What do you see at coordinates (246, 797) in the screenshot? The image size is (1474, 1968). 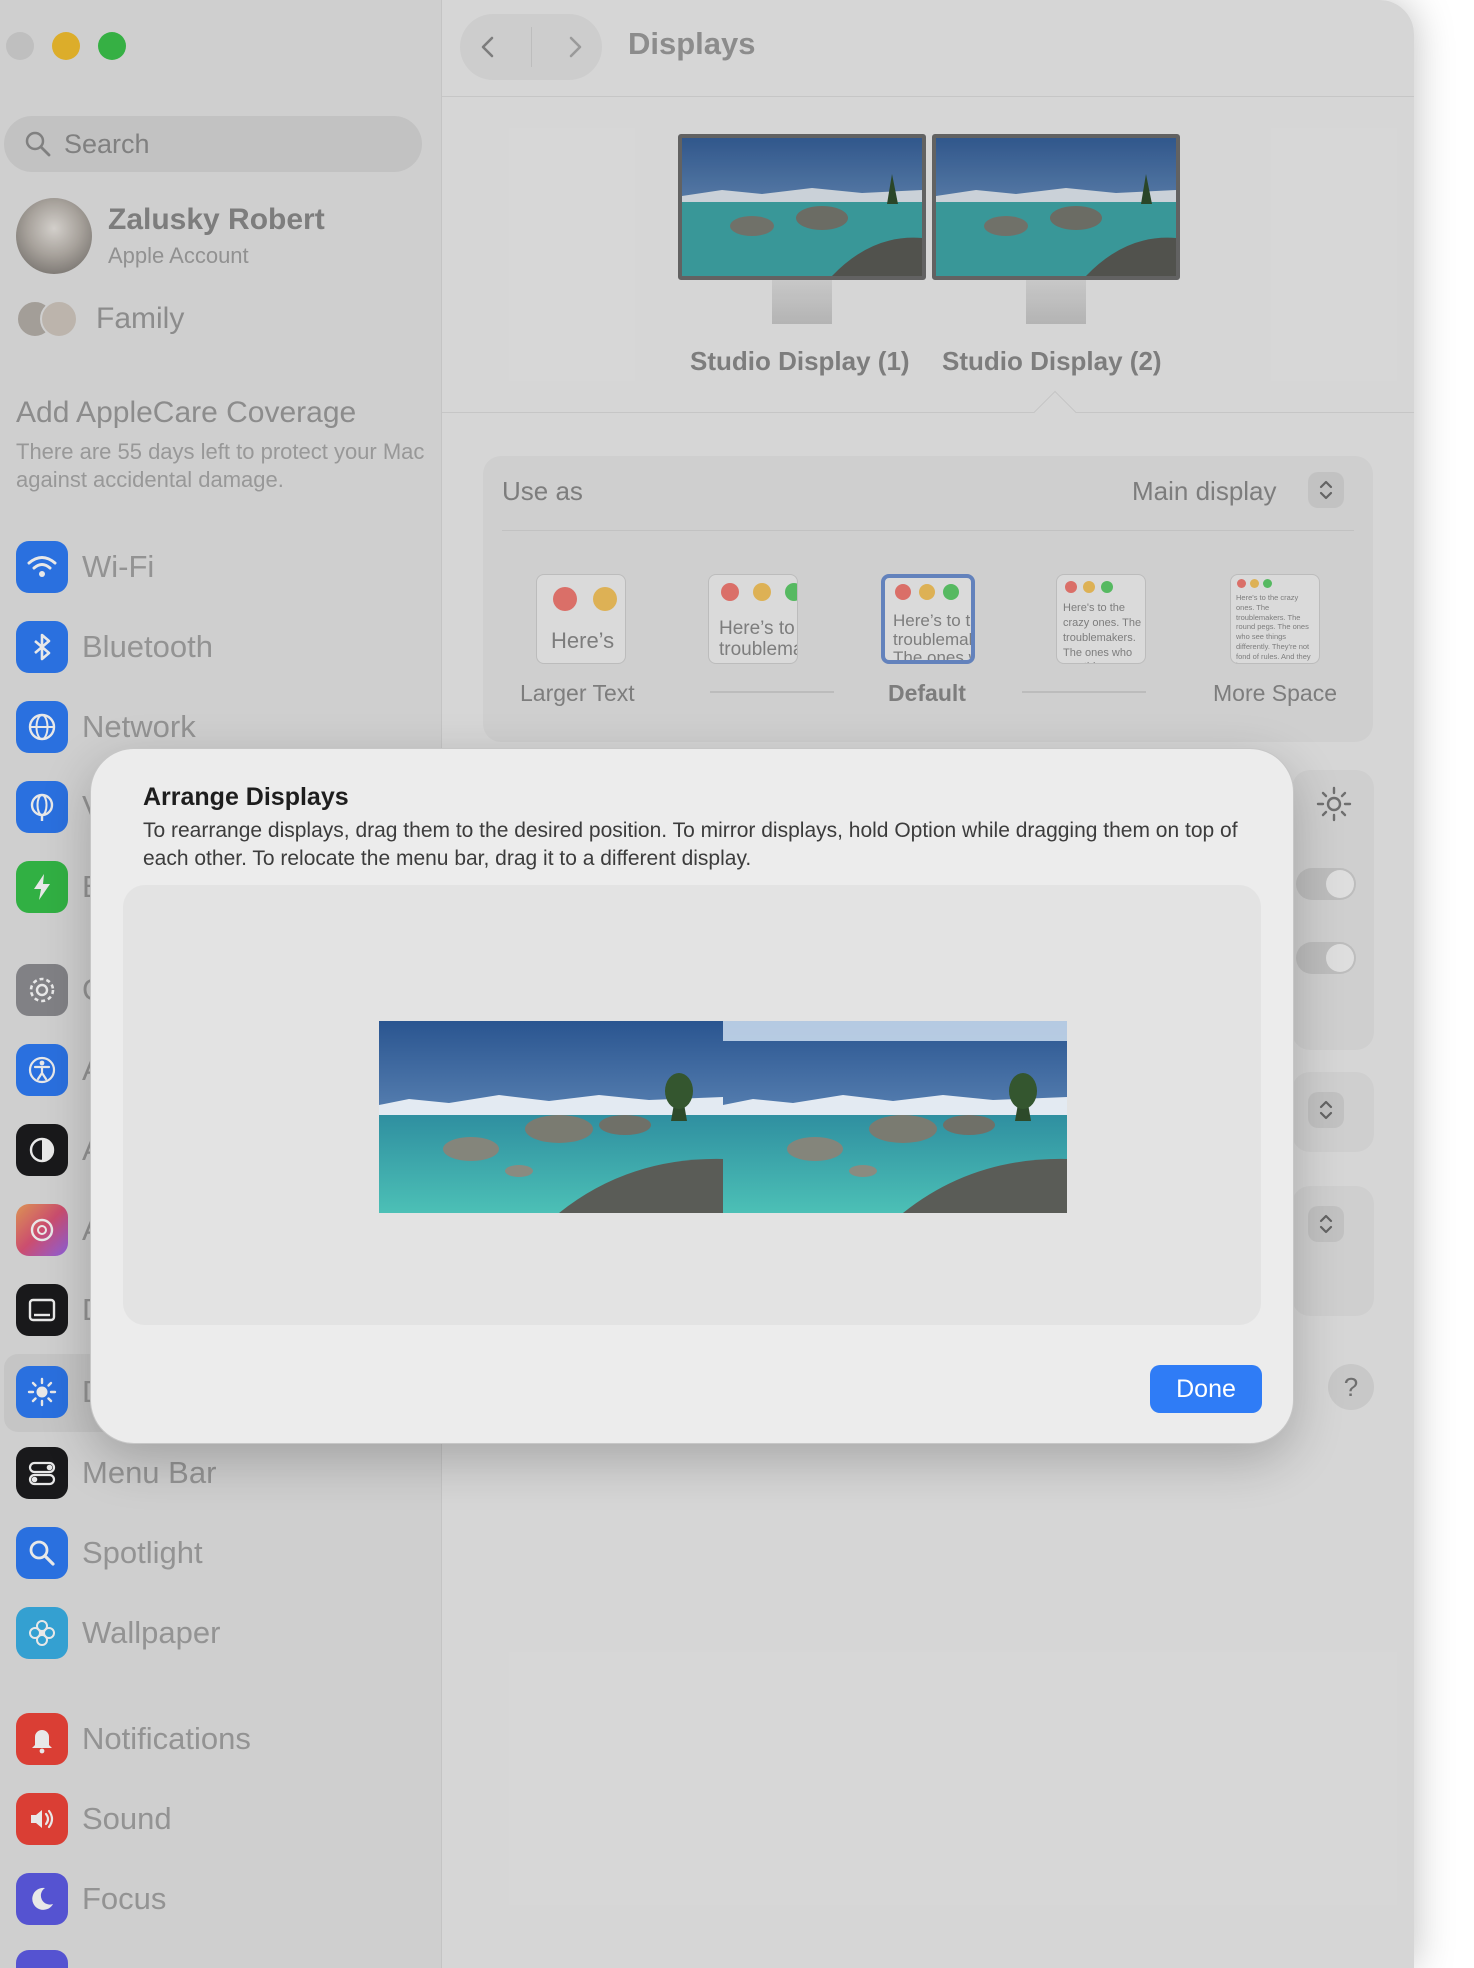 I see `dialog-title: Arrange Displays` at bounding box center [246, 797].